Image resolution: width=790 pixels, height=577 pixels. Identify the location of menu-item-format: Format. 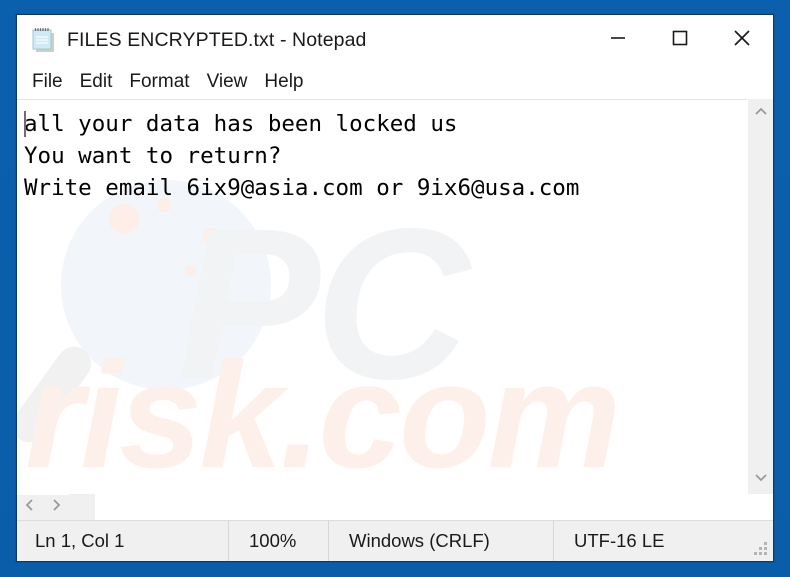
(159, 82).